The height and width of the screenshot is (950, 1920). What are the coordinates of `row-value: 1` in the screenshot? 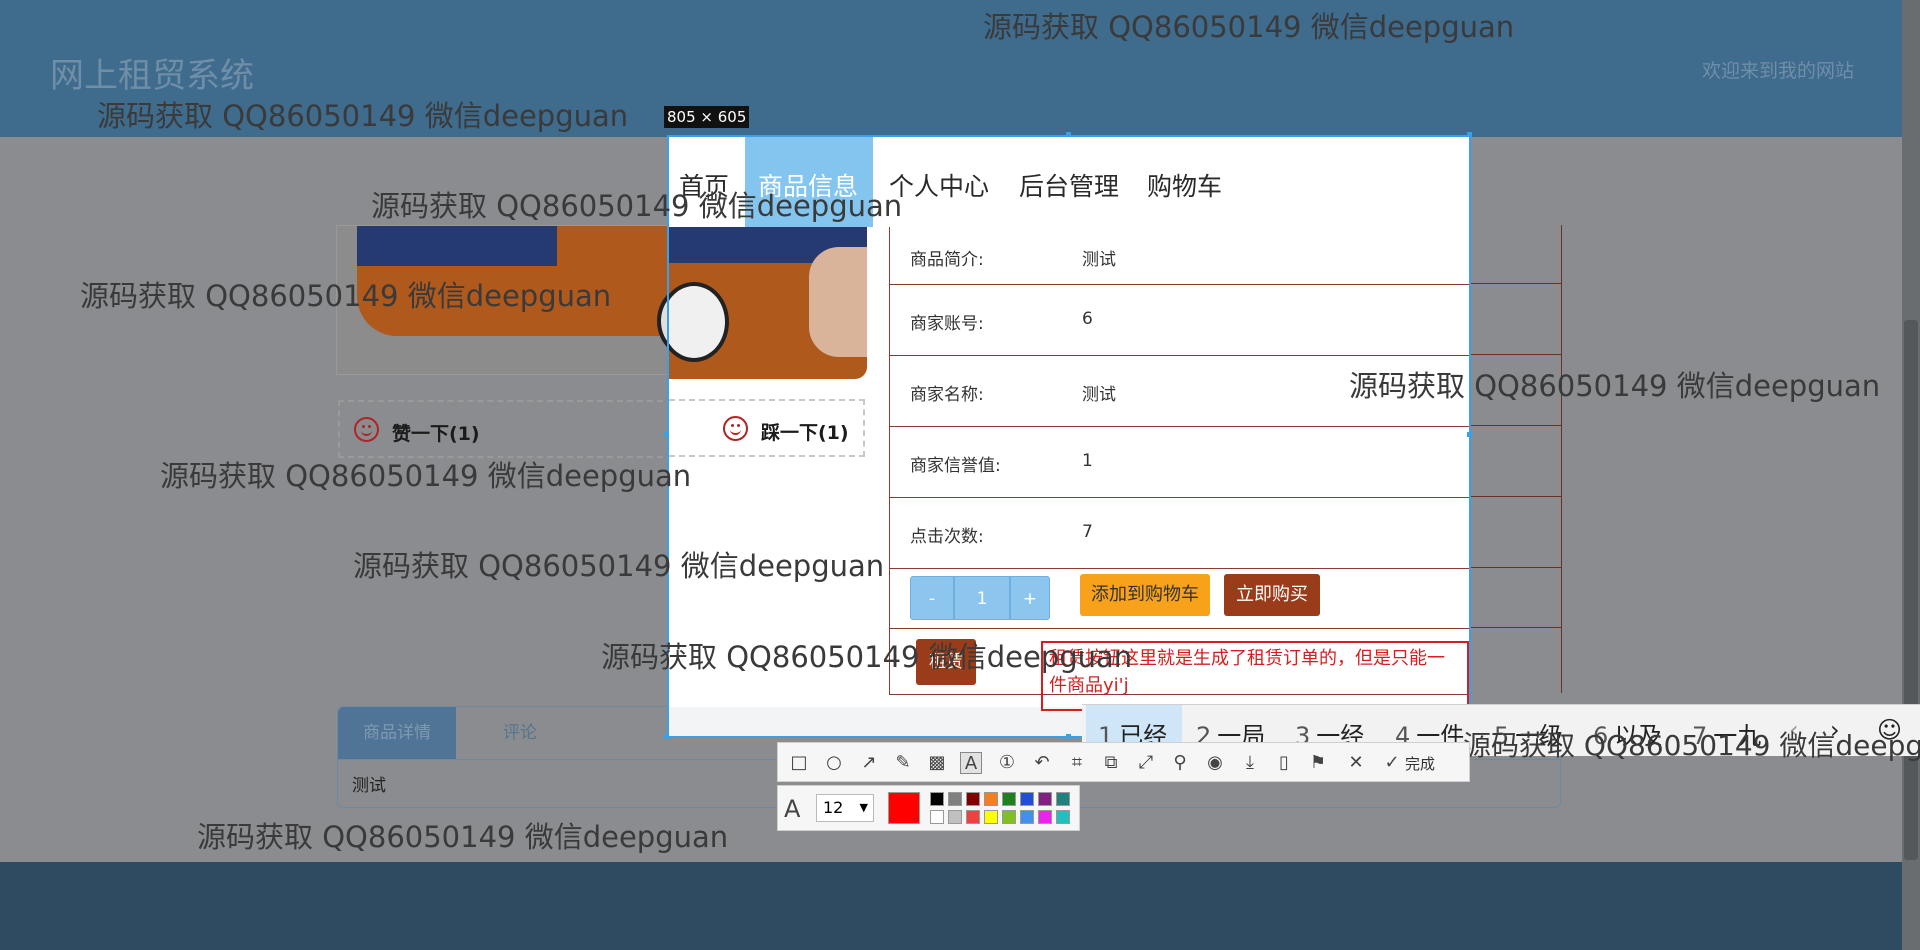 It's located at (1087, 461).